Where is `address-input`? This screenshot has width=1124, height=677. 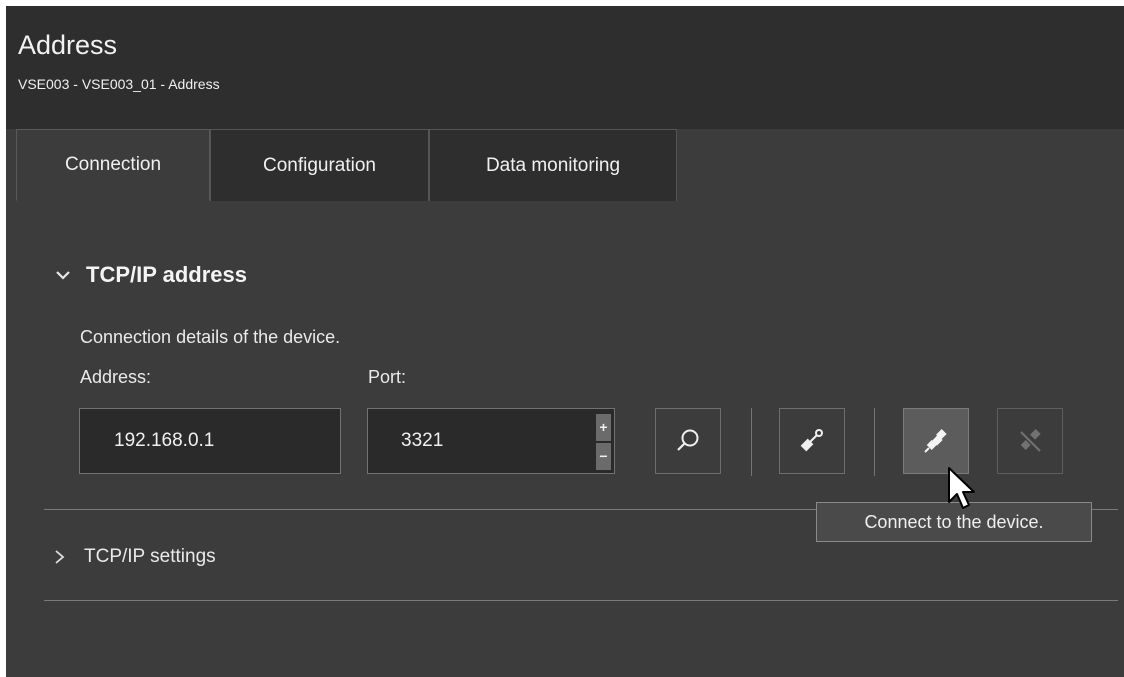
address-input is located at coordinates (226, 441).